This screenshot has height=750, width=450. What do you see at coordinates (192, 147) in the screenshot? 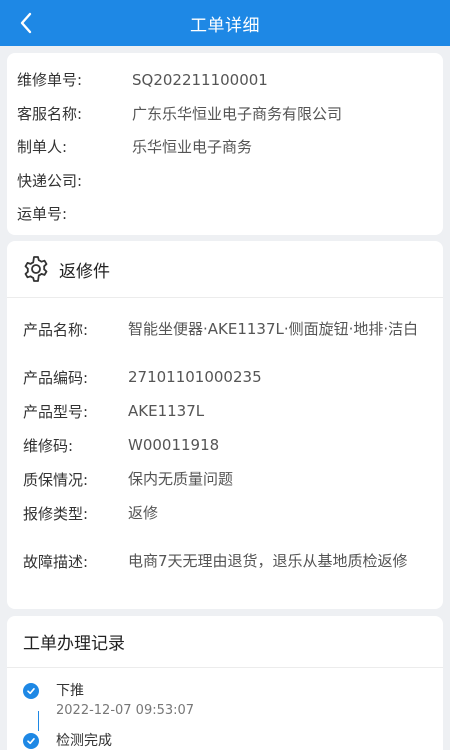
I see `info-value: 乐华恒业电子商务` at bounding box center [192, 147].